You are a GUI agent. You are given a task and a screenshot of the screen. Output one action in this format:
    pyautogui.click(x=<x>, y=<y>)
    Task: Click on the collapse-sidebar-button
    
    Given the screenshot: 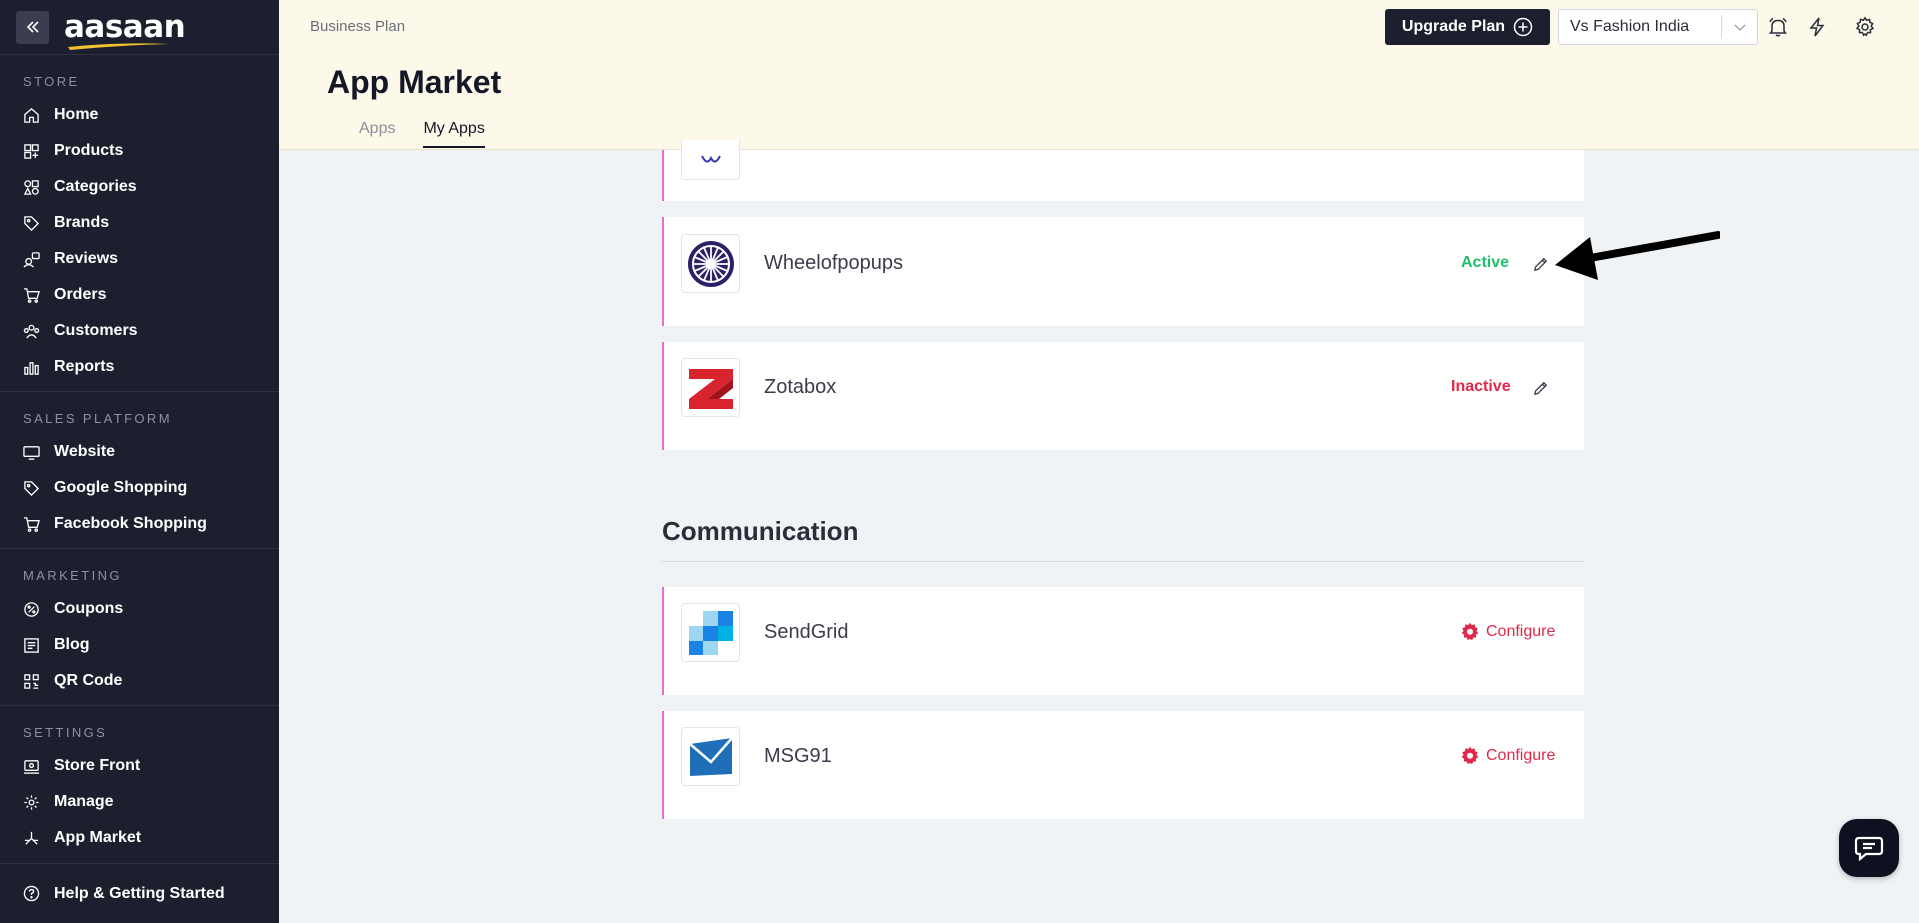 What is the action you would take?
    pyautogui.click(x=32, y=27)
    